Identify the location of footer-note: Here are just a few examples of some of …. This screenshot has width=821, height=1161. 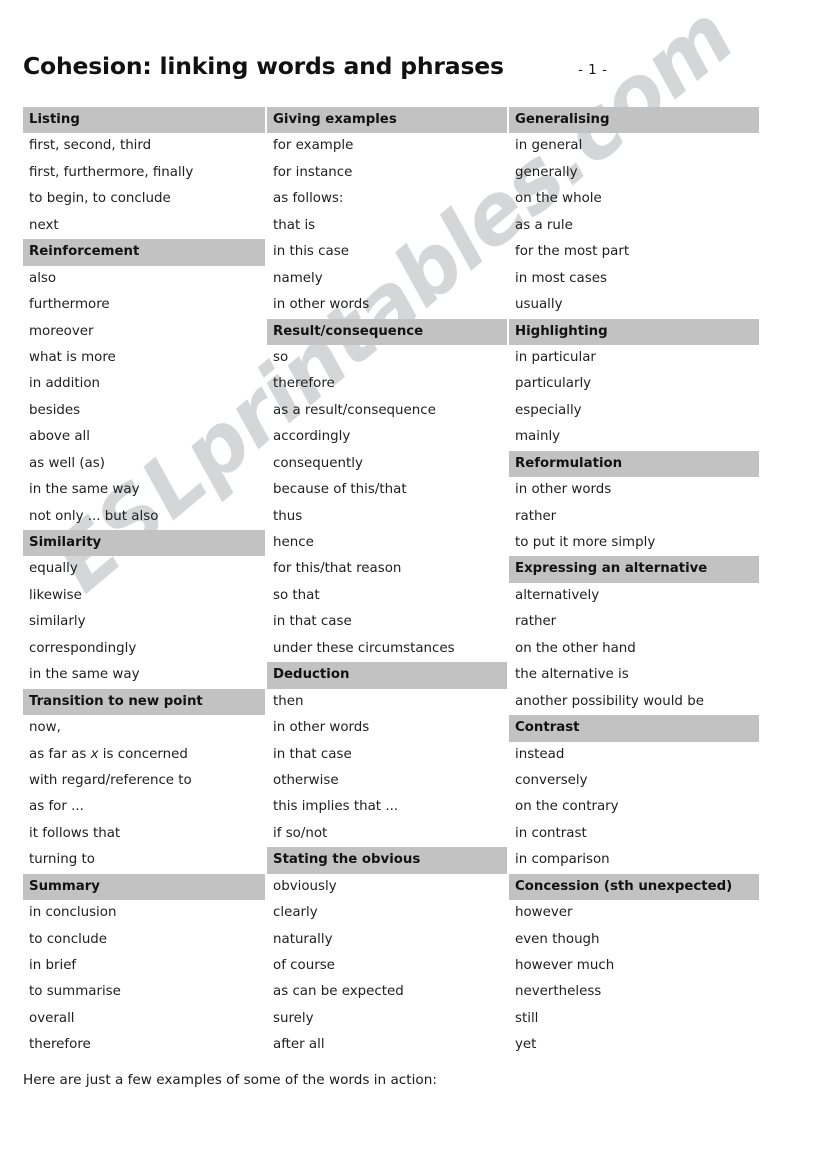
(230, 1080).